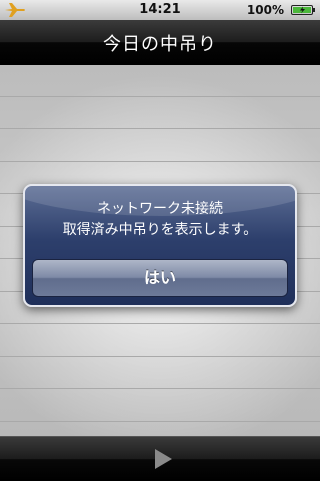 Image resolution: width=320 pixels, height=481 pixels. Describe the element at coordinates (163, 459) in the screenshot. I see `play-icon` at that location.